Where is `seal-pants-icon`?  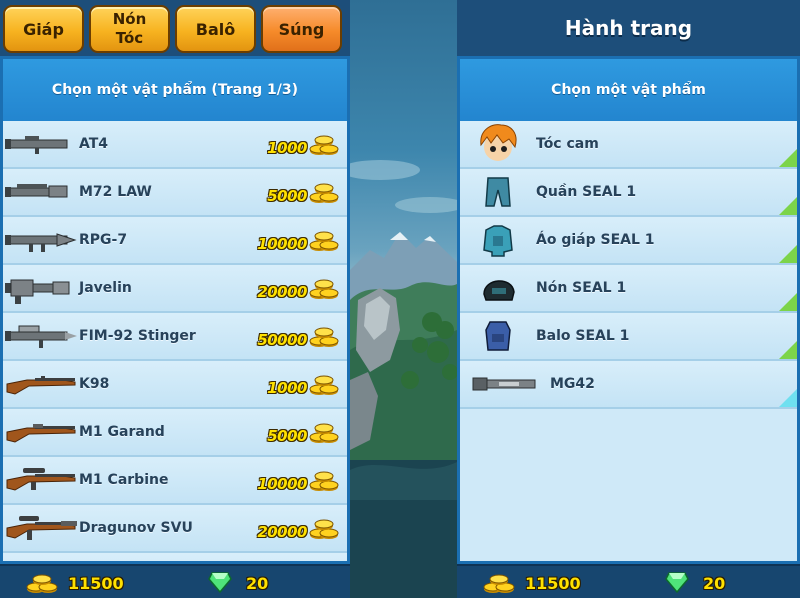
seal-pants-icon is located at coordinates (498, 192).